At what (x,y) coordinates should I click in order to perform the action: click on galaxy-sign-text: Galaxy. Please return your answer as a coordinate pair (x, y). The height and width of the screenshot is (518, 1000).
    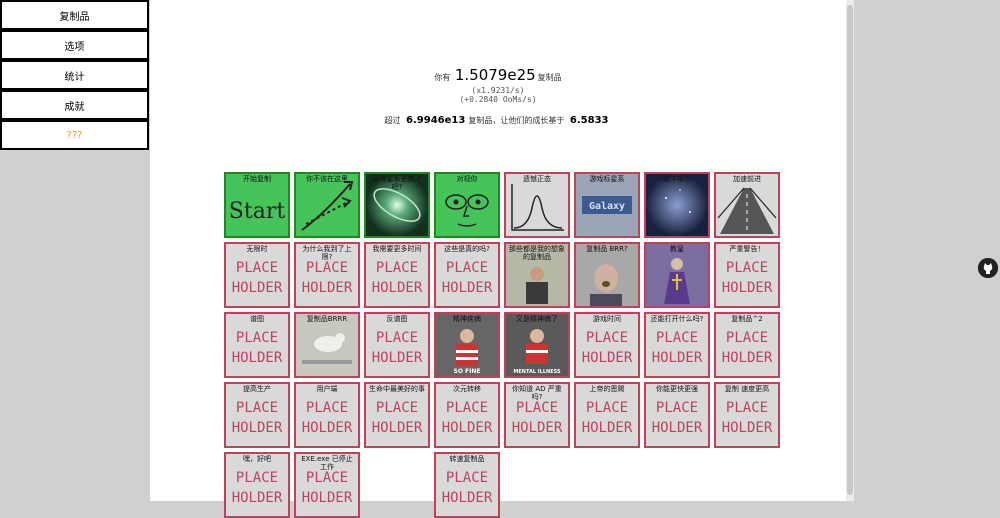
    Looking at the image, I should click on (607, 206).